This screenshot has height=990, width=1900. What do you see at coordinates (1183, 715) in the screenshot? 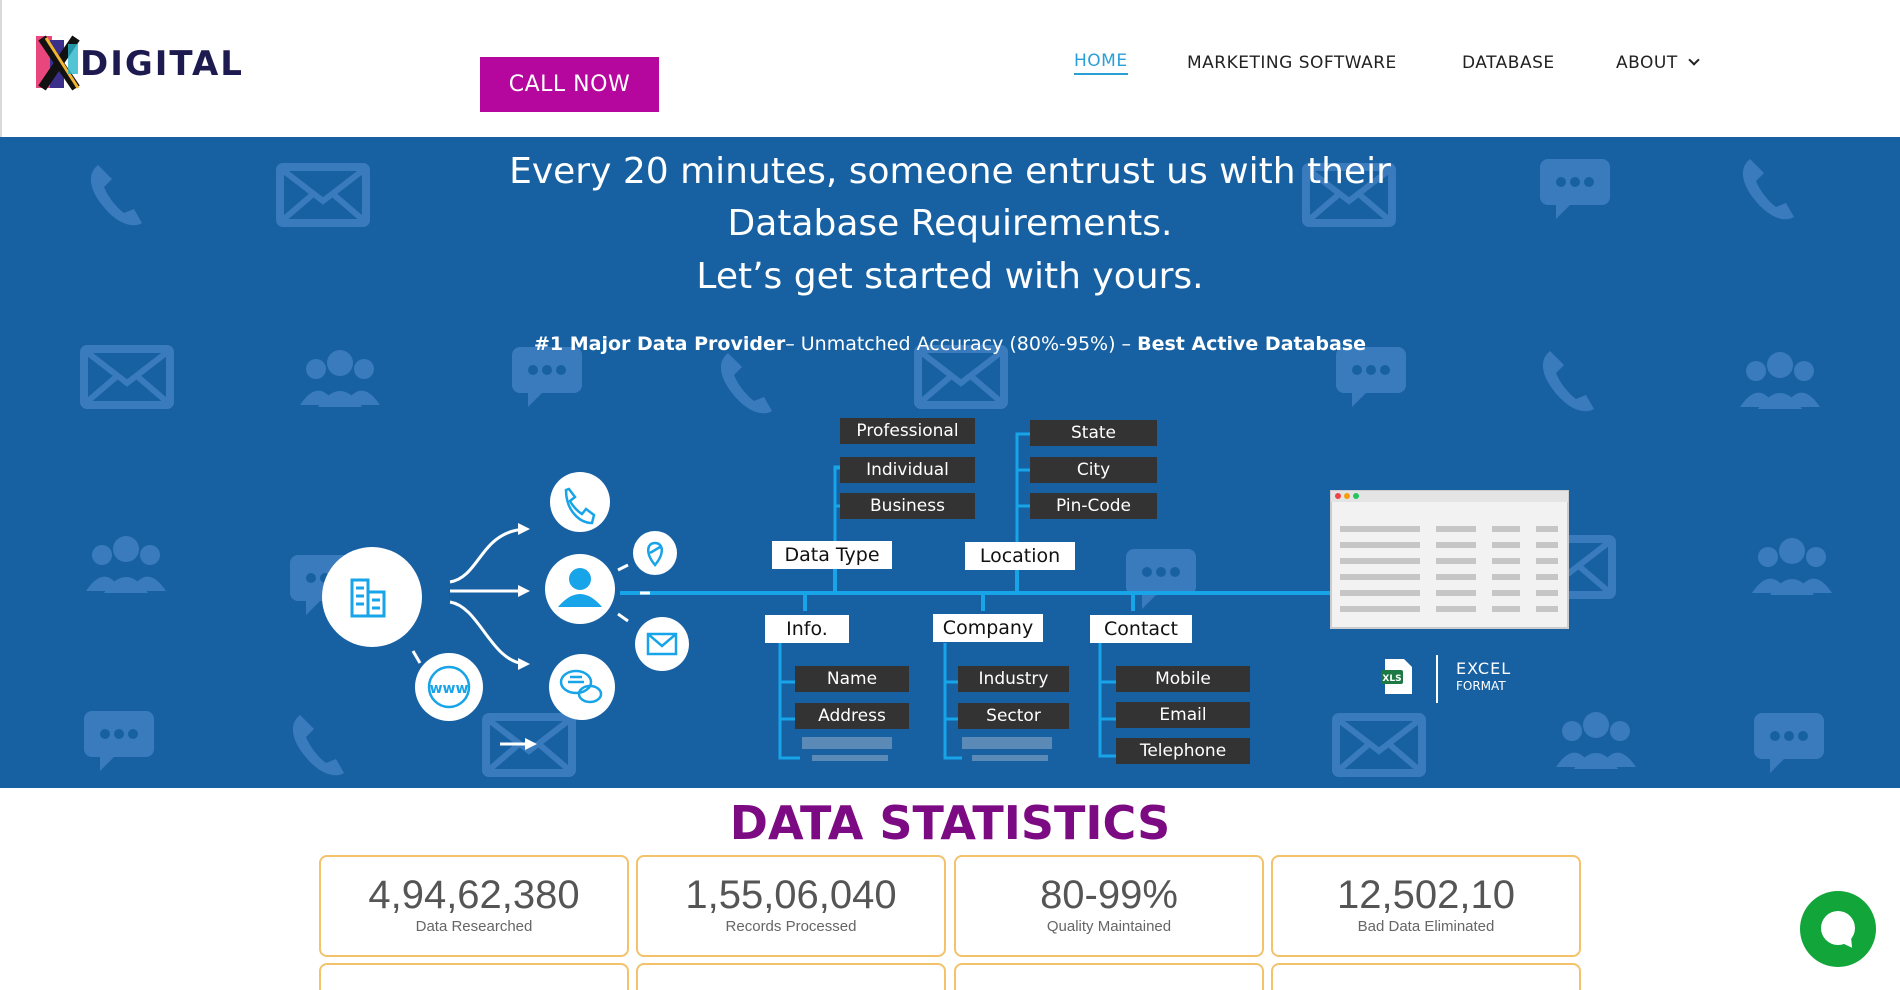
I see `contact-item: Email` at bounding box center [1183, 715].